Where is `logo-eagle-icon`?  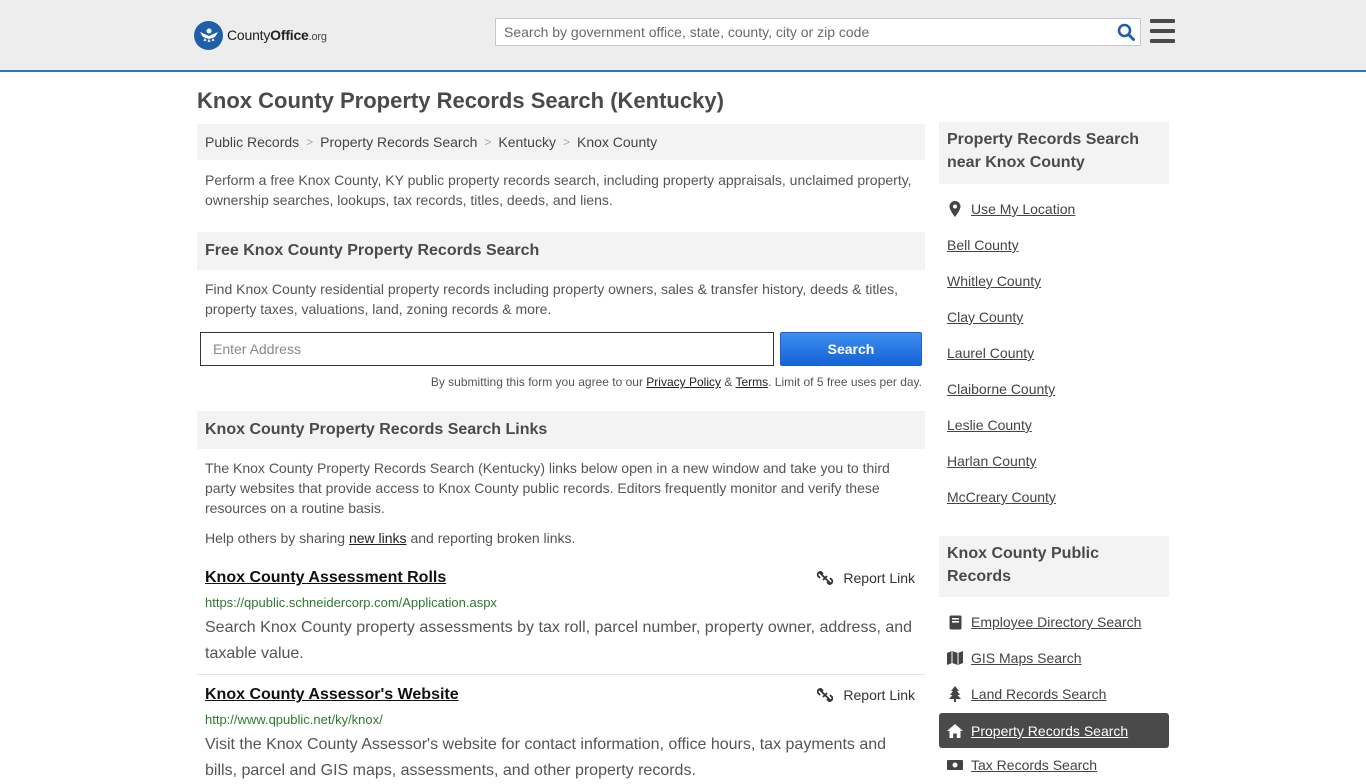
logo-eagle-icon is located at coordinates (208, 35).